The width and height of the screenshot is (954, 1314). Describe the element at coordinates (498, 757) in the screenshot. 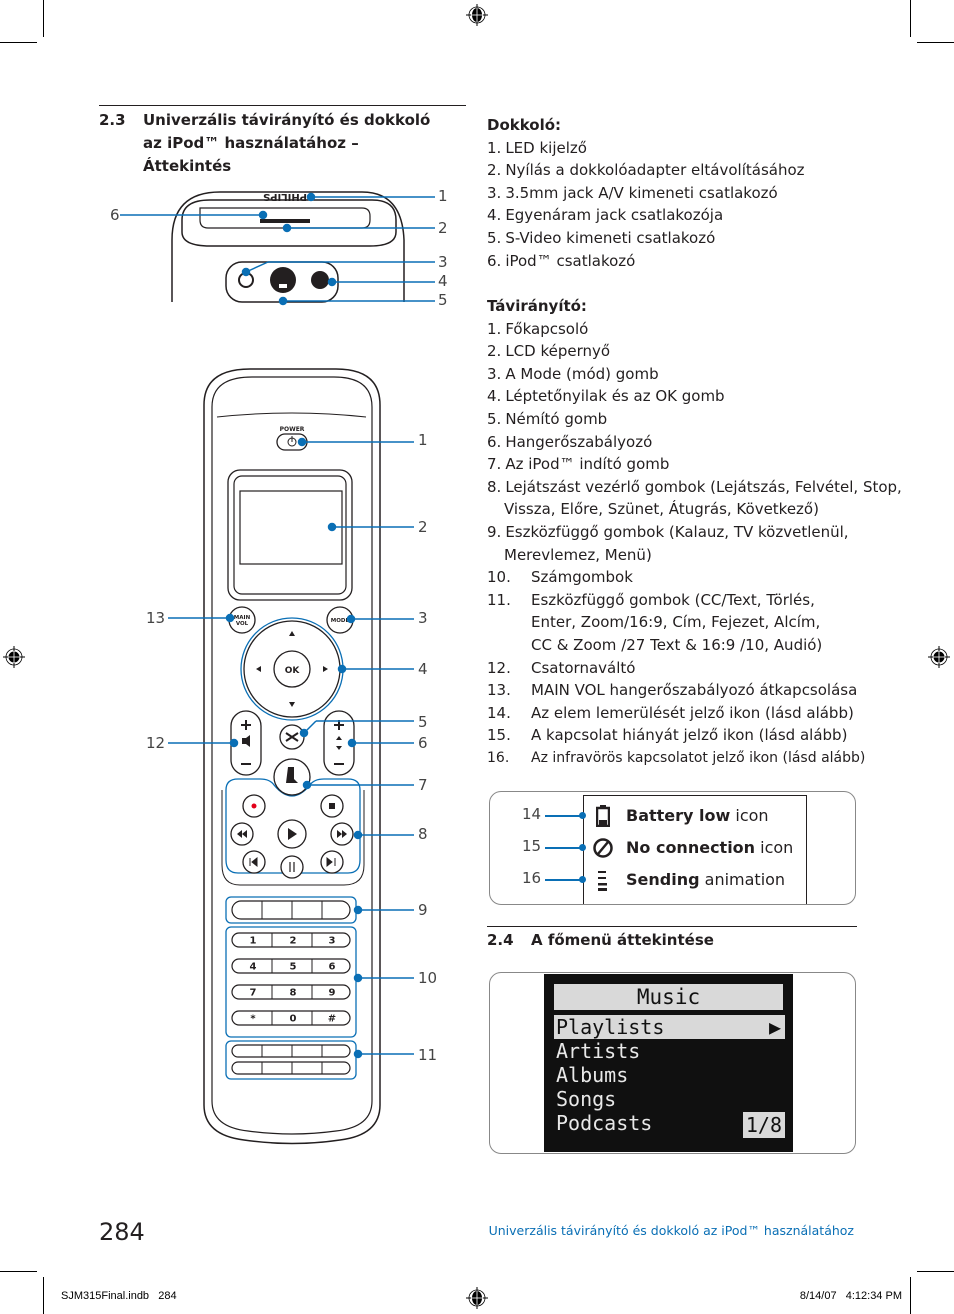

I see `list-item-number: 16.` at that location.